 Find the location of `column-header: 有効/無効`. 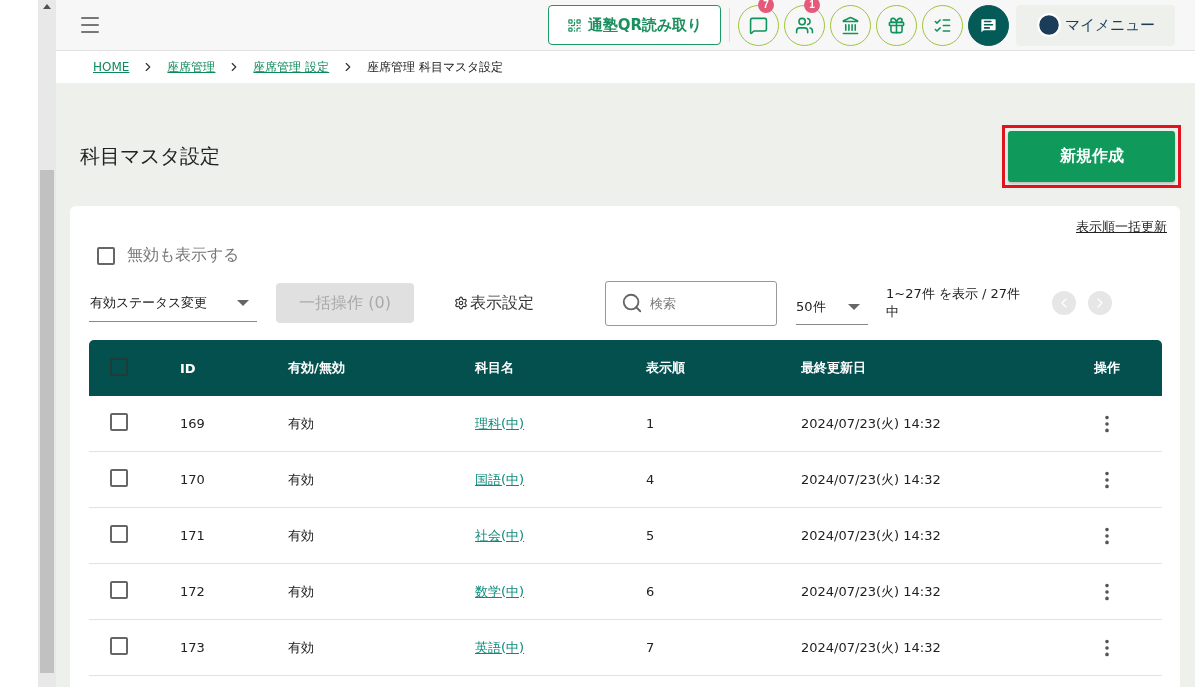

column-header: 有効/無効 is located at coordinates (316, 367).